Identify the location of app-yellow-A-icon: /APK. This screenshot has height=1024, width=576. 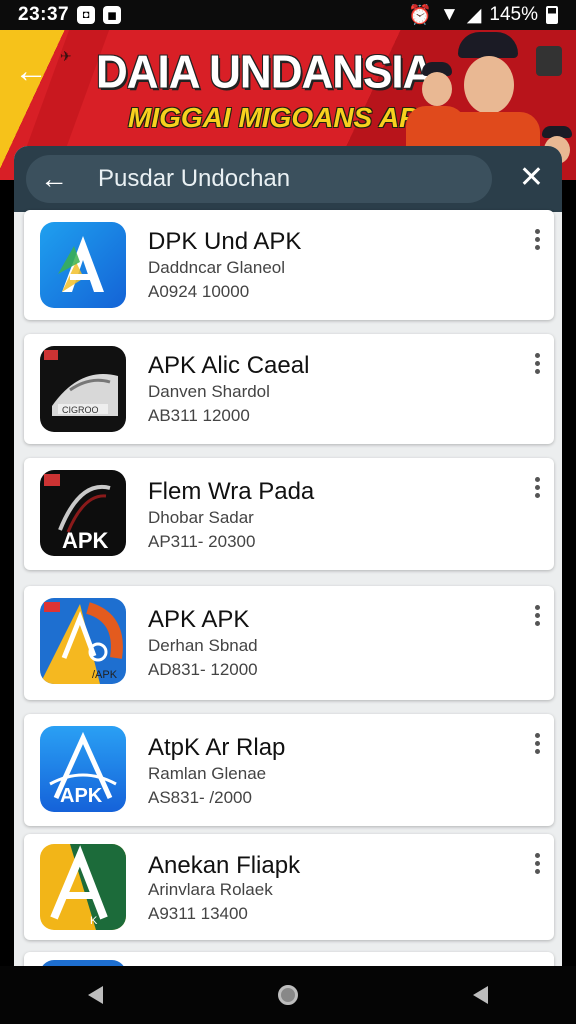
(83, 641).